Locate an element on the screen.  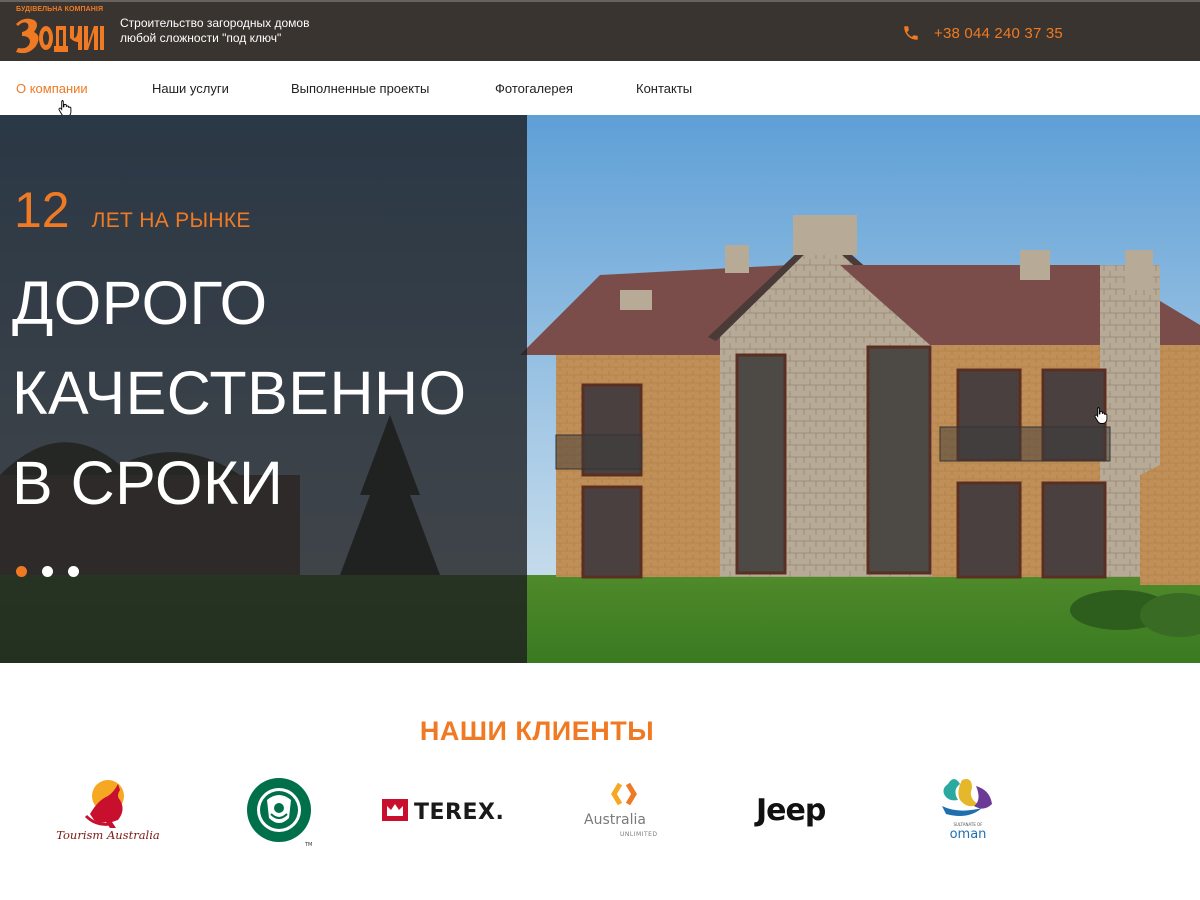
client-logo-jeep: Jeep is located at coordinates (796, 810).